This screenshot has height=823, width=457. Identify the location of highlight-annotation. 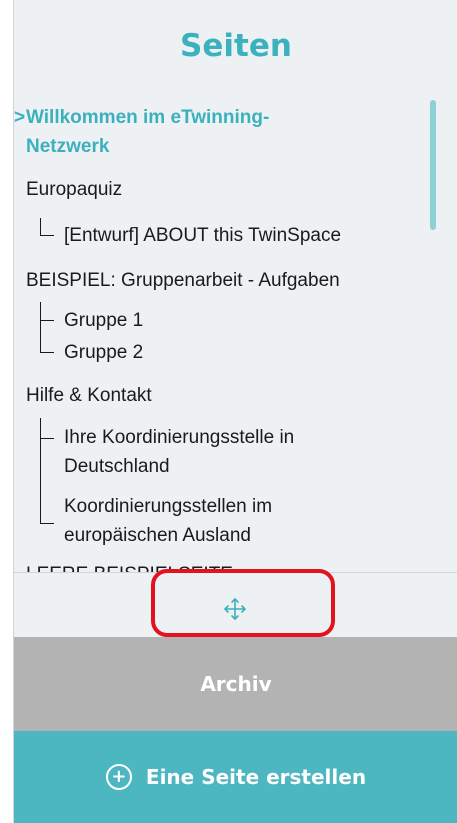
(243, 603).